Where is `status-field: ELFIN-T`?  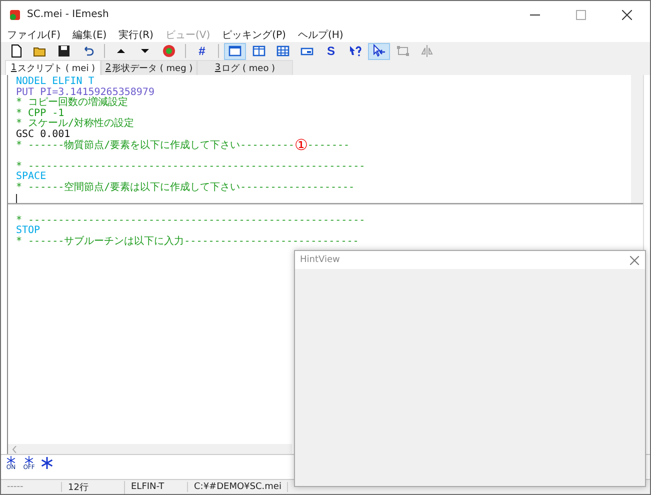
status-field: ELFIN-T is located at coordinates (156, 487).